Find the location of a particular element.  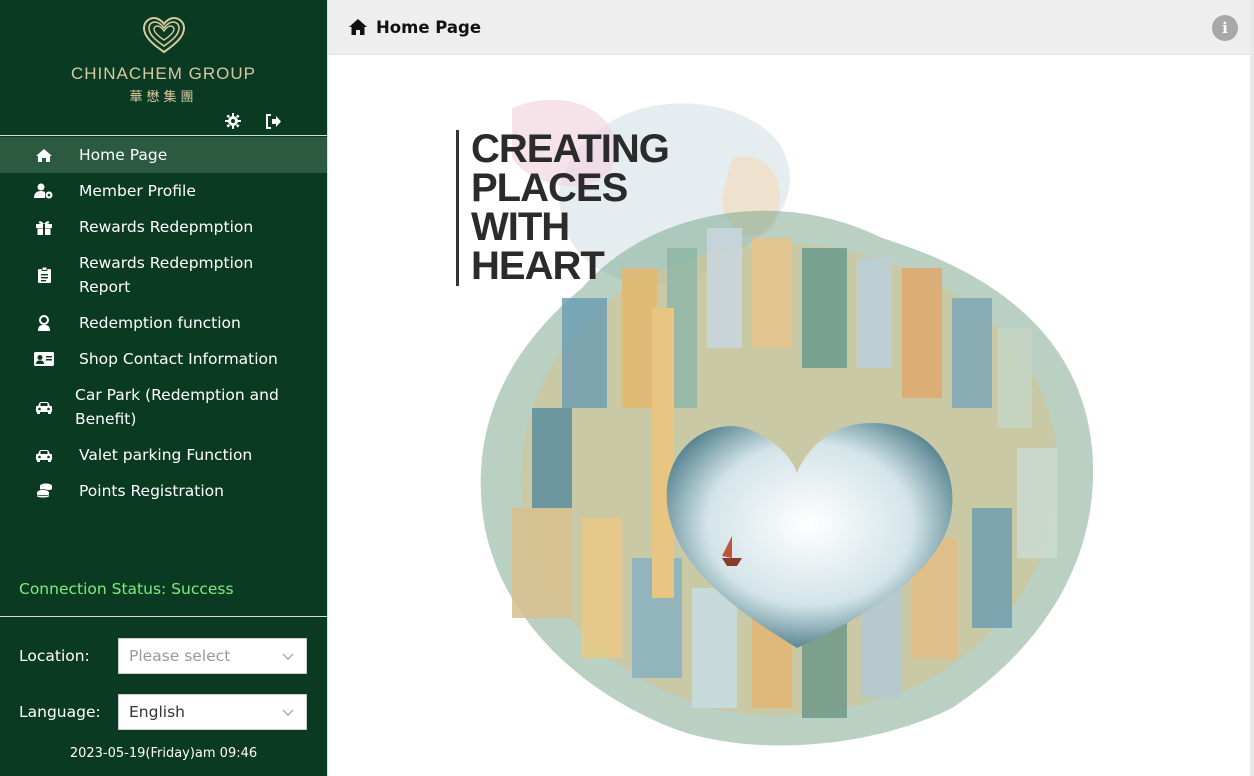

sidebar-item-label: Rewards Redepmption Report is located at coordinates (166, 275).